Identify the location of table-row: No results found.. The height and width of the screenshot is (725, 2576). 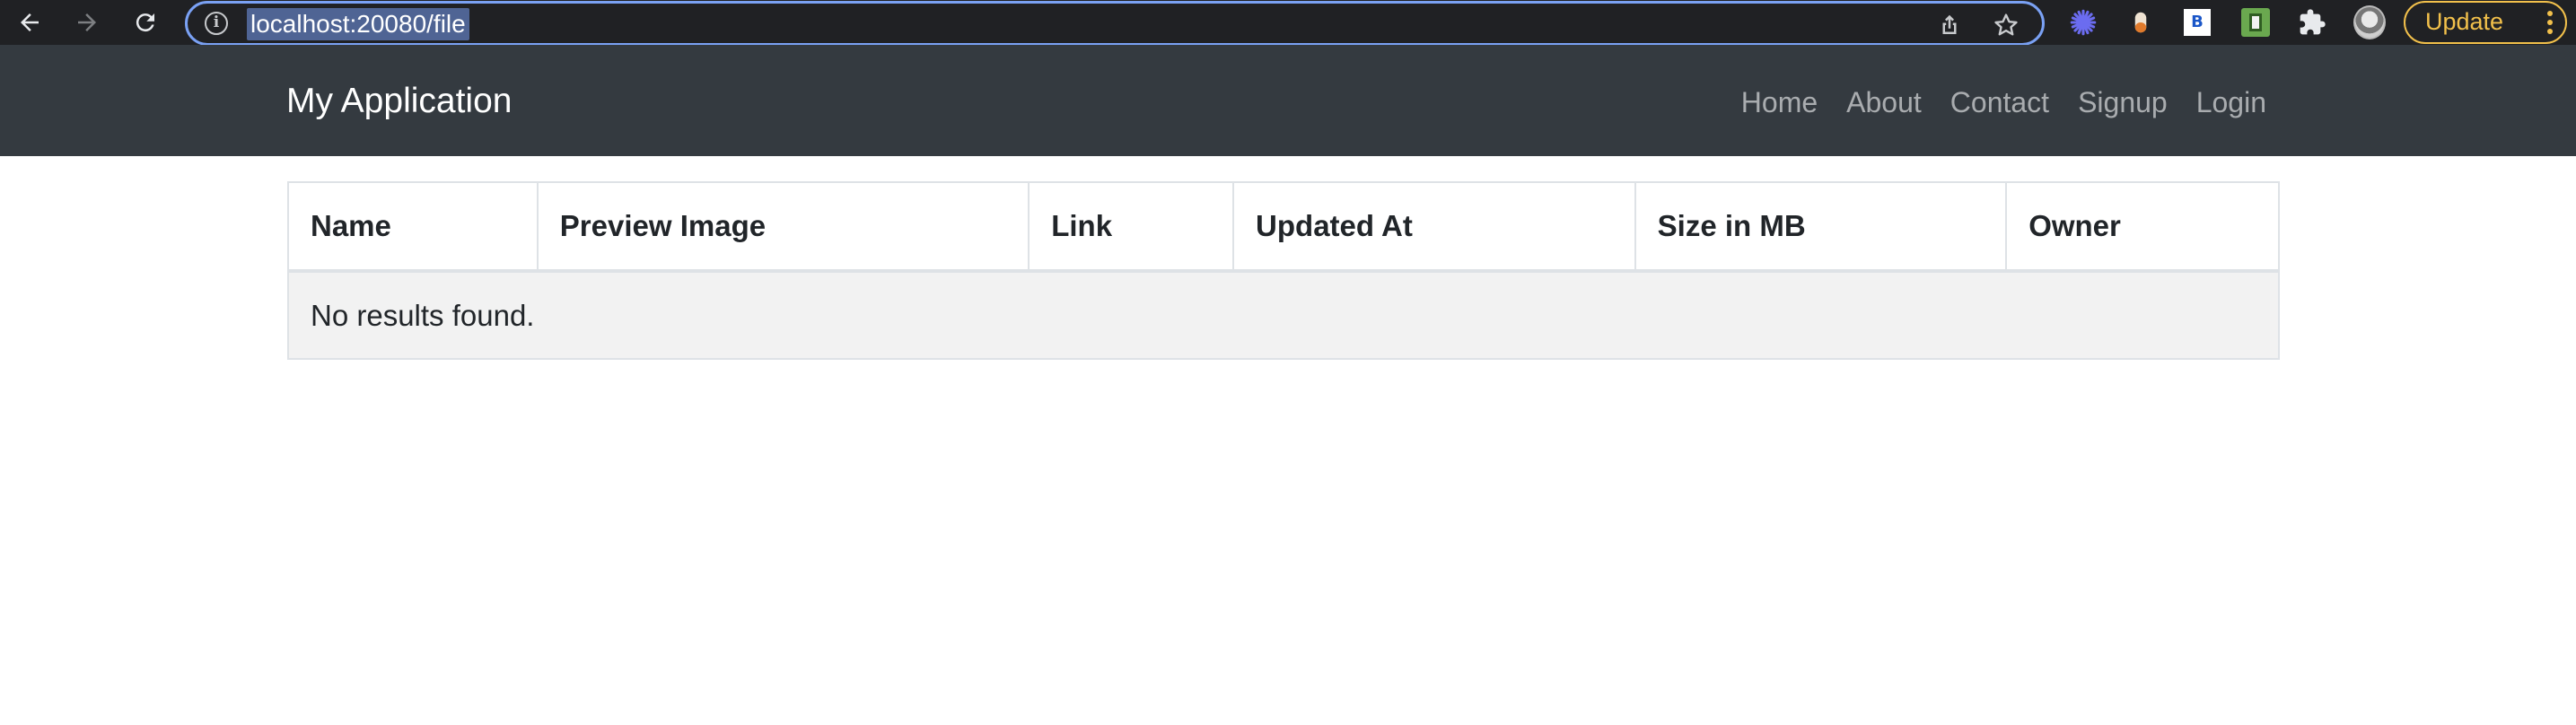
(1283, 315).